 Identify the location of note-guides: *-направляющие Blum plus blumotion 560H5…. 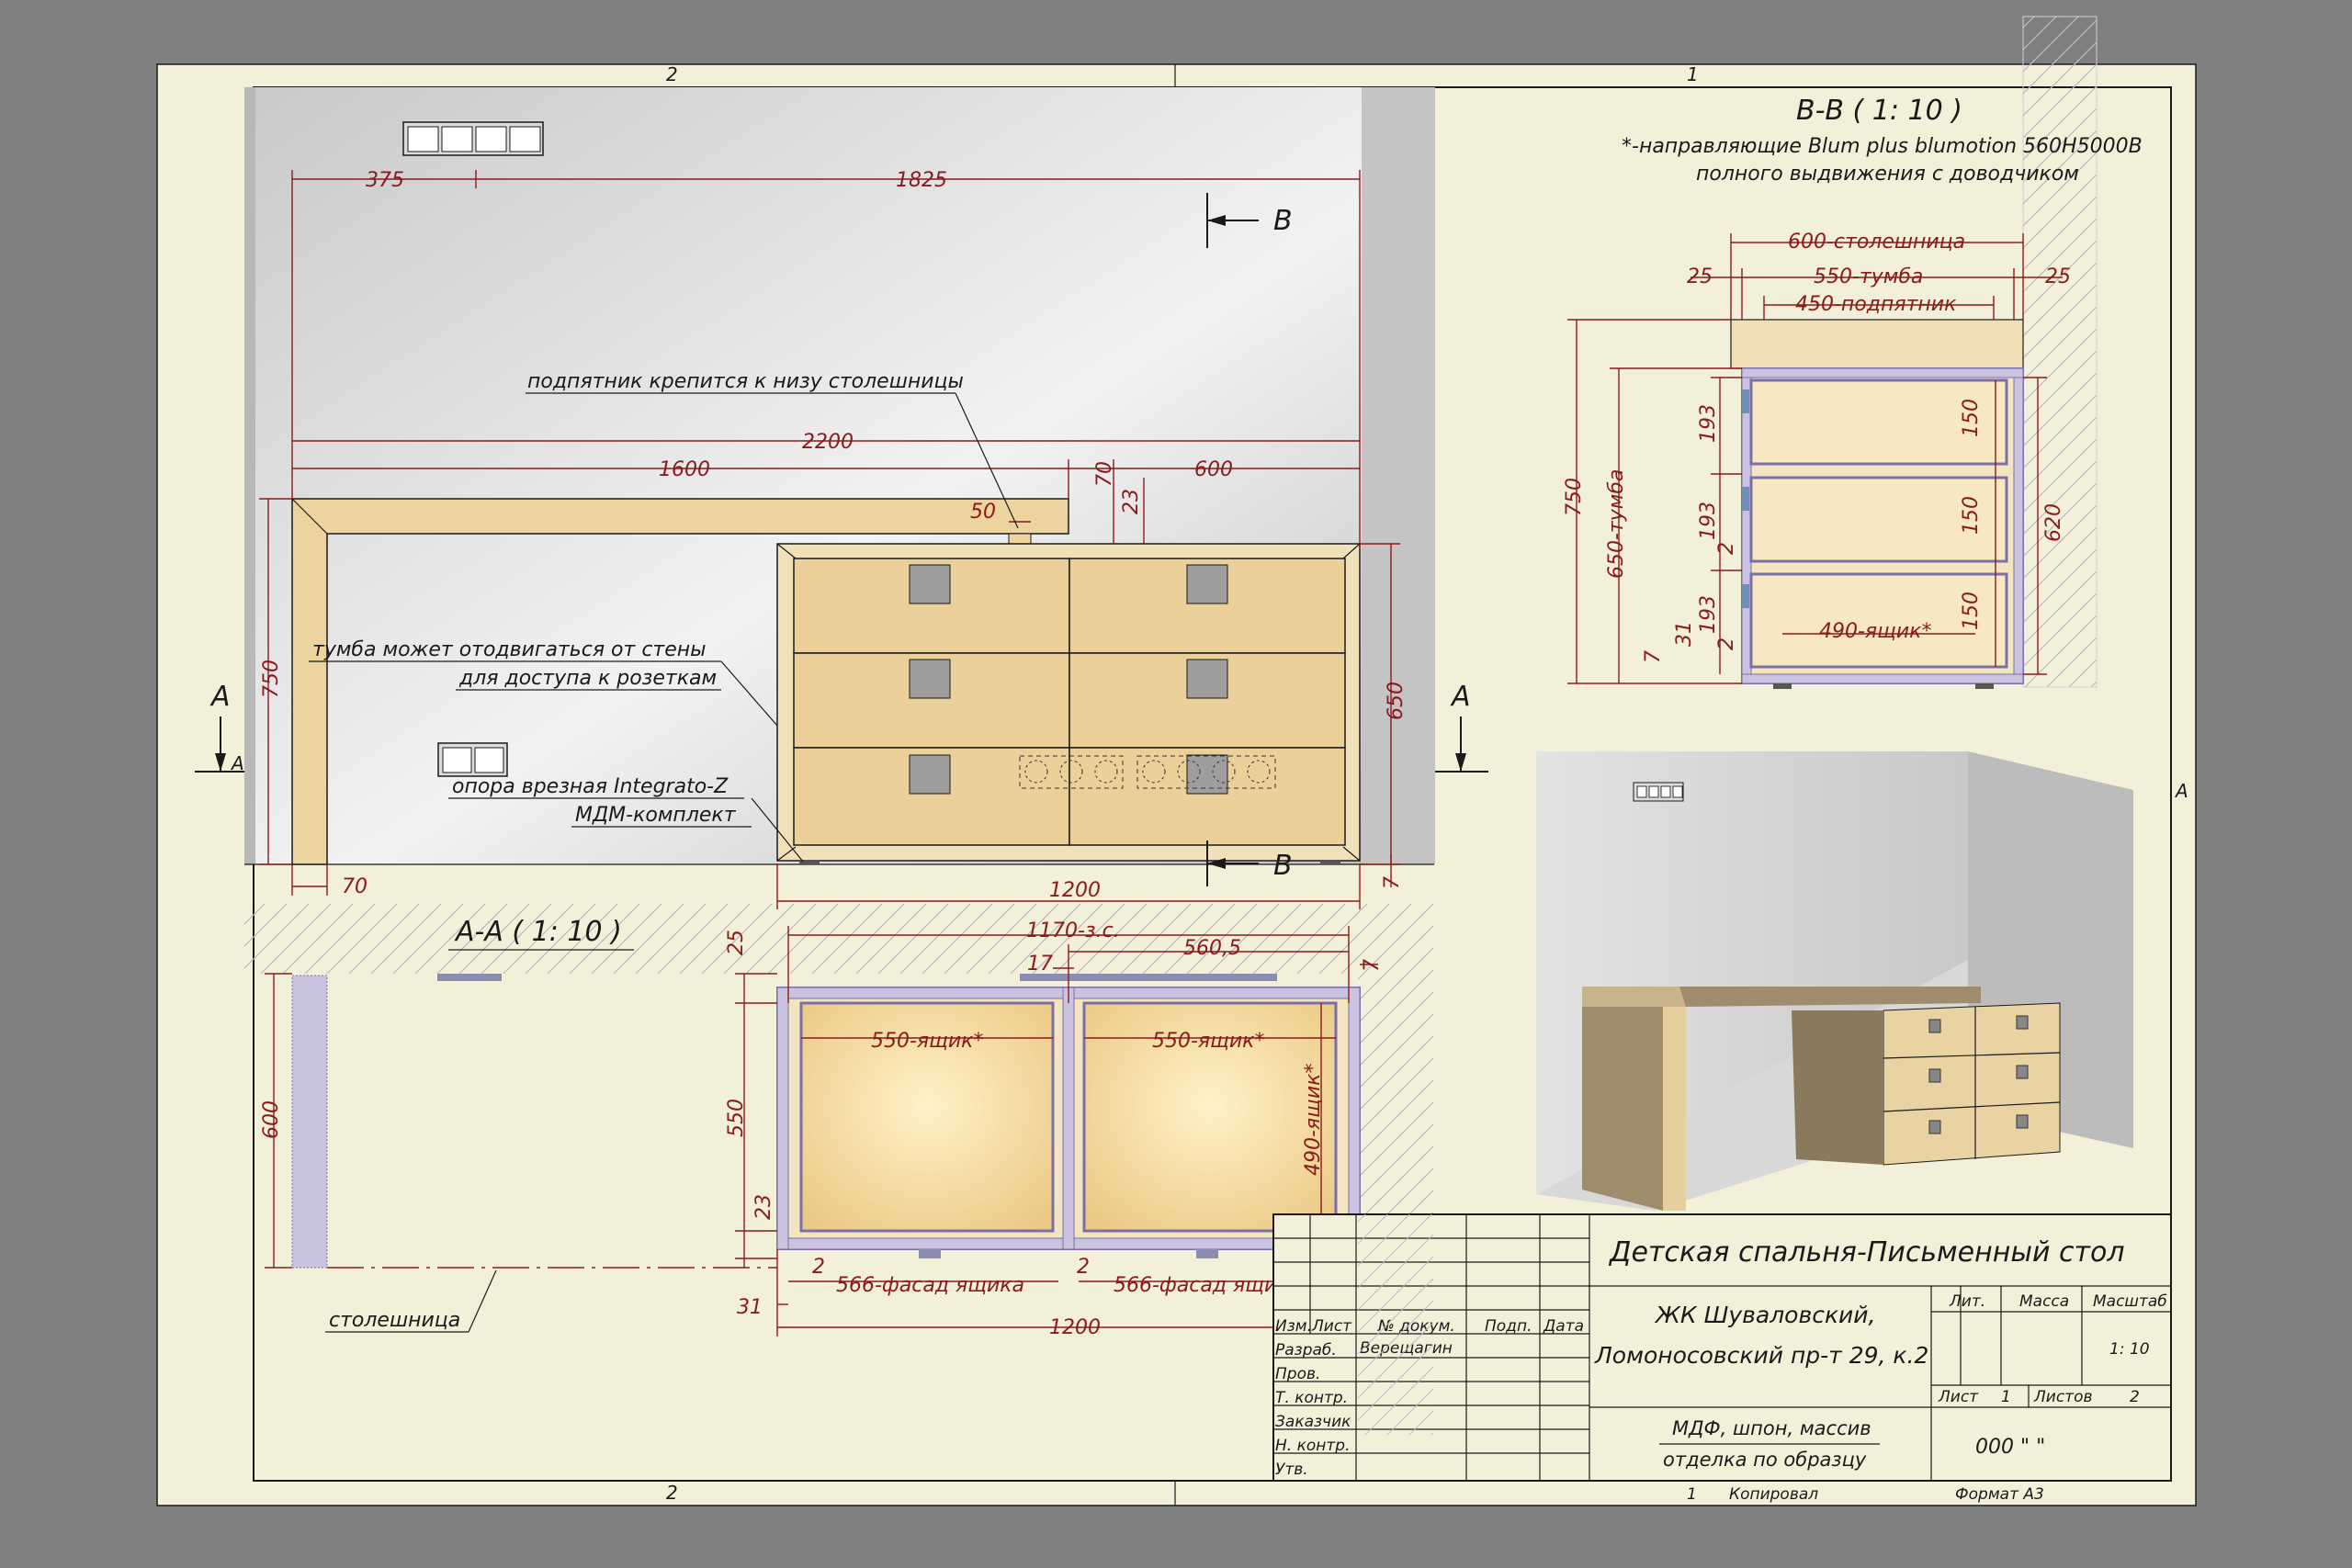
(1883, 146).